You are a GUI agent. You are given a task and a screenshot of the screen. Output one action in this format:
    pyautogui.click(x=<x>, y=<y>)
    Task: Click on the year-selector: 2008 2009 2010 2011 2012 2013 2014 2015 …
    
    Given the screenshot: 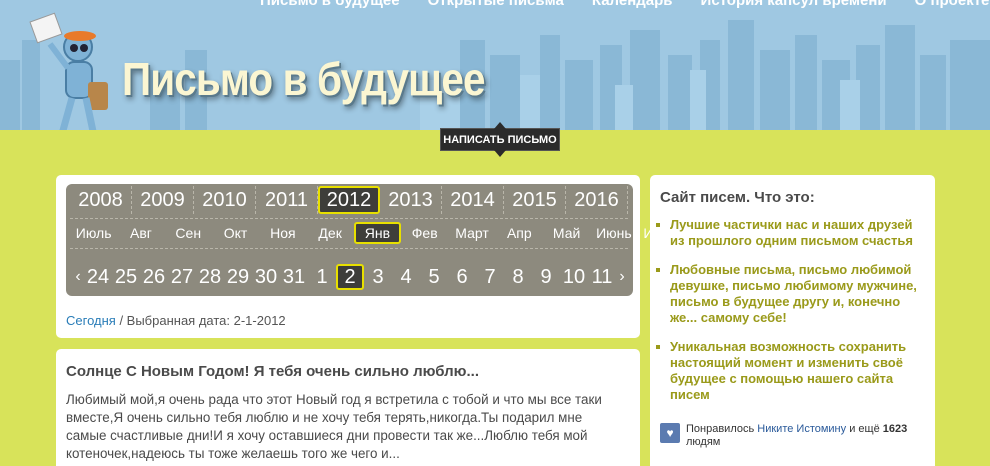 What is the action you would take?
    pyautogui.click(x=349, y=200)
    